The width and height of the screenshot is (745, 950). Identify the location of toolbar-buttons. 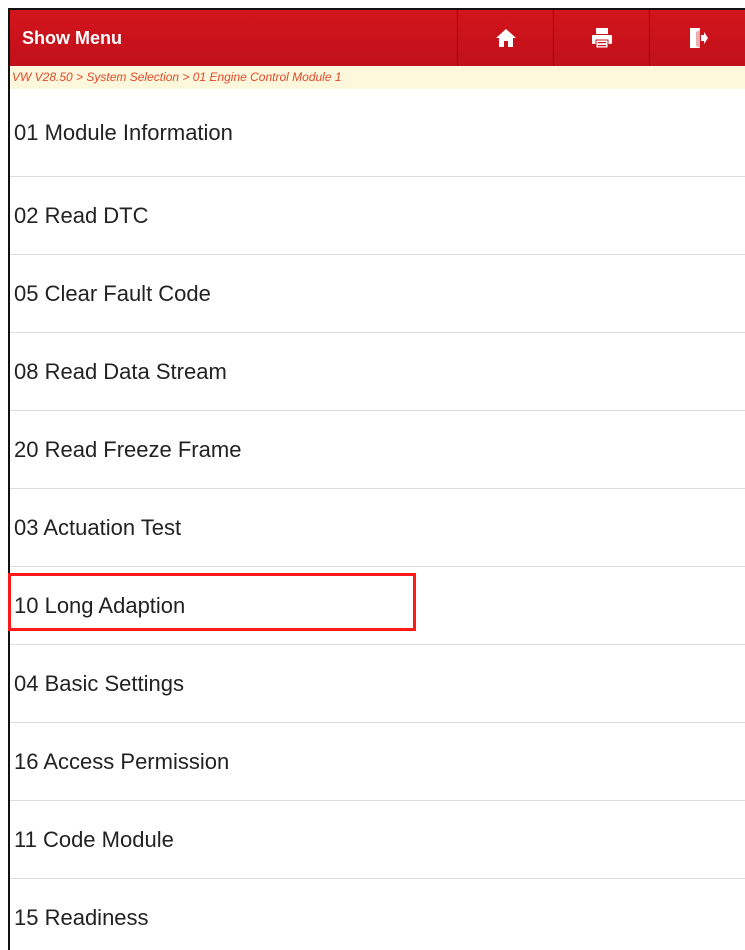
(601, 38).